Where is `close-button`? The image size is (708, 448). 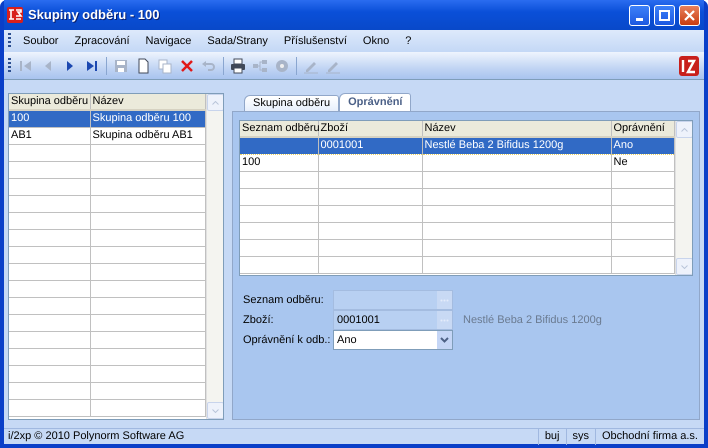 close-button is located at coordinates (689, 15).